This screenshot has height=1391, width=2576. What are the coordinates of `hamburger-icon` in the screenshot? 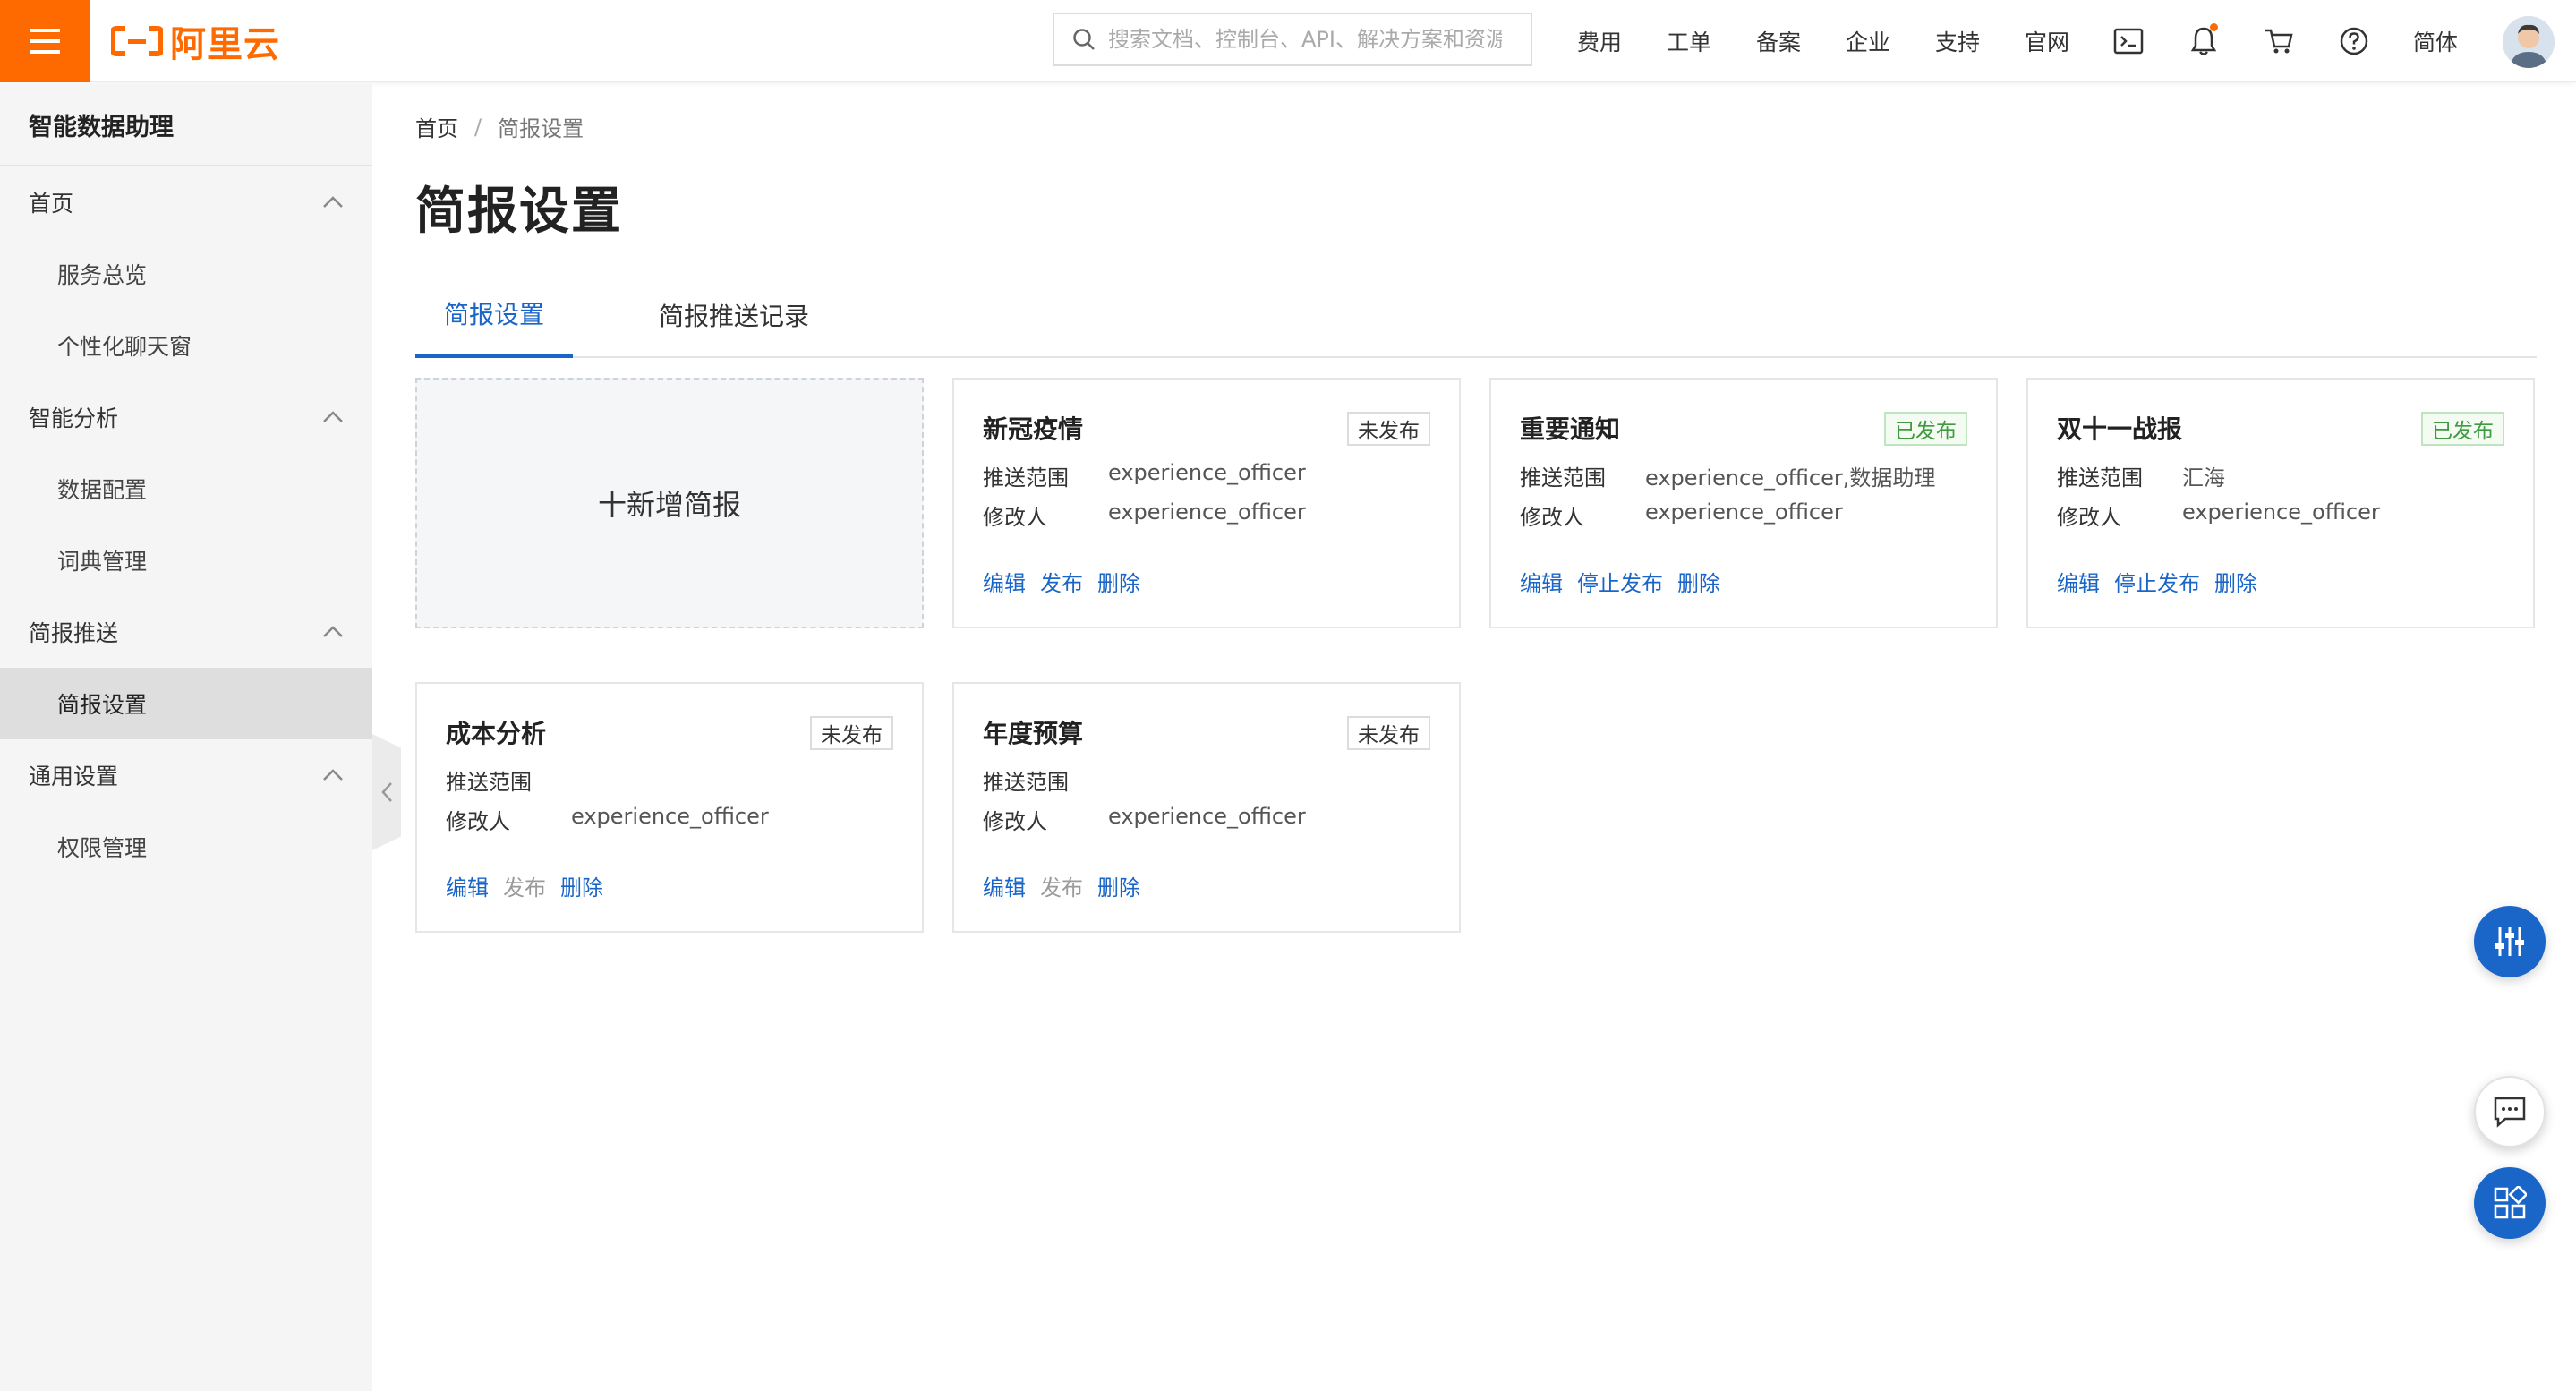 It's located at (45, 41).